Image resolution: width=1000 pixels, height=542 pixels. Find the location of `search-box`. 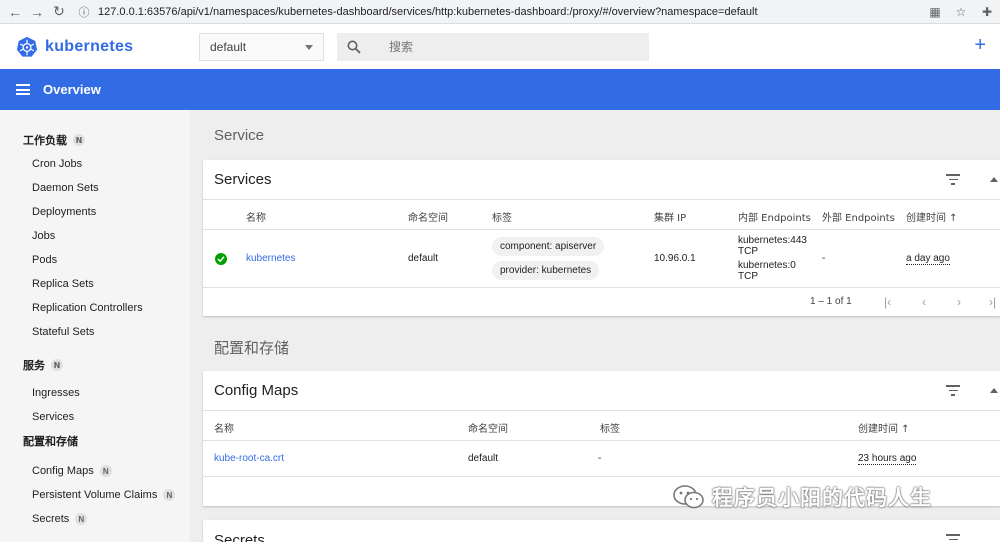

search-box is located at coordinates (493, 47).